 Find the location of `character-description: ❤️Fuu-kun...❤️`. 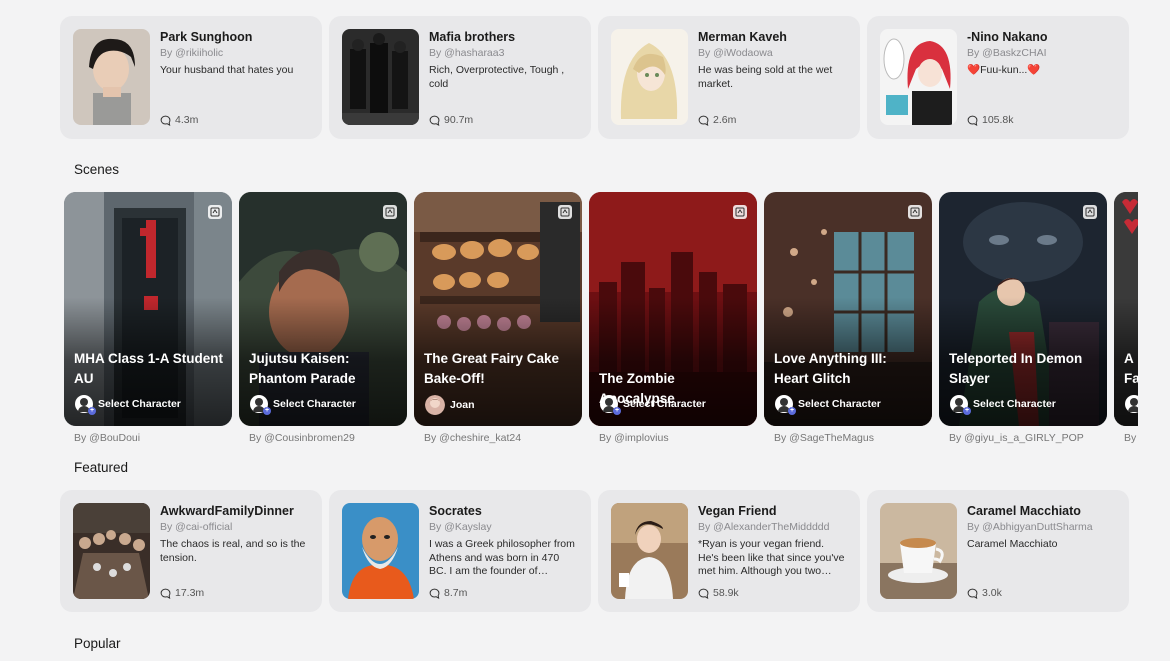

character-description: ❤️Fuu-kun...❤️ is located at coordinates (1004, 70).